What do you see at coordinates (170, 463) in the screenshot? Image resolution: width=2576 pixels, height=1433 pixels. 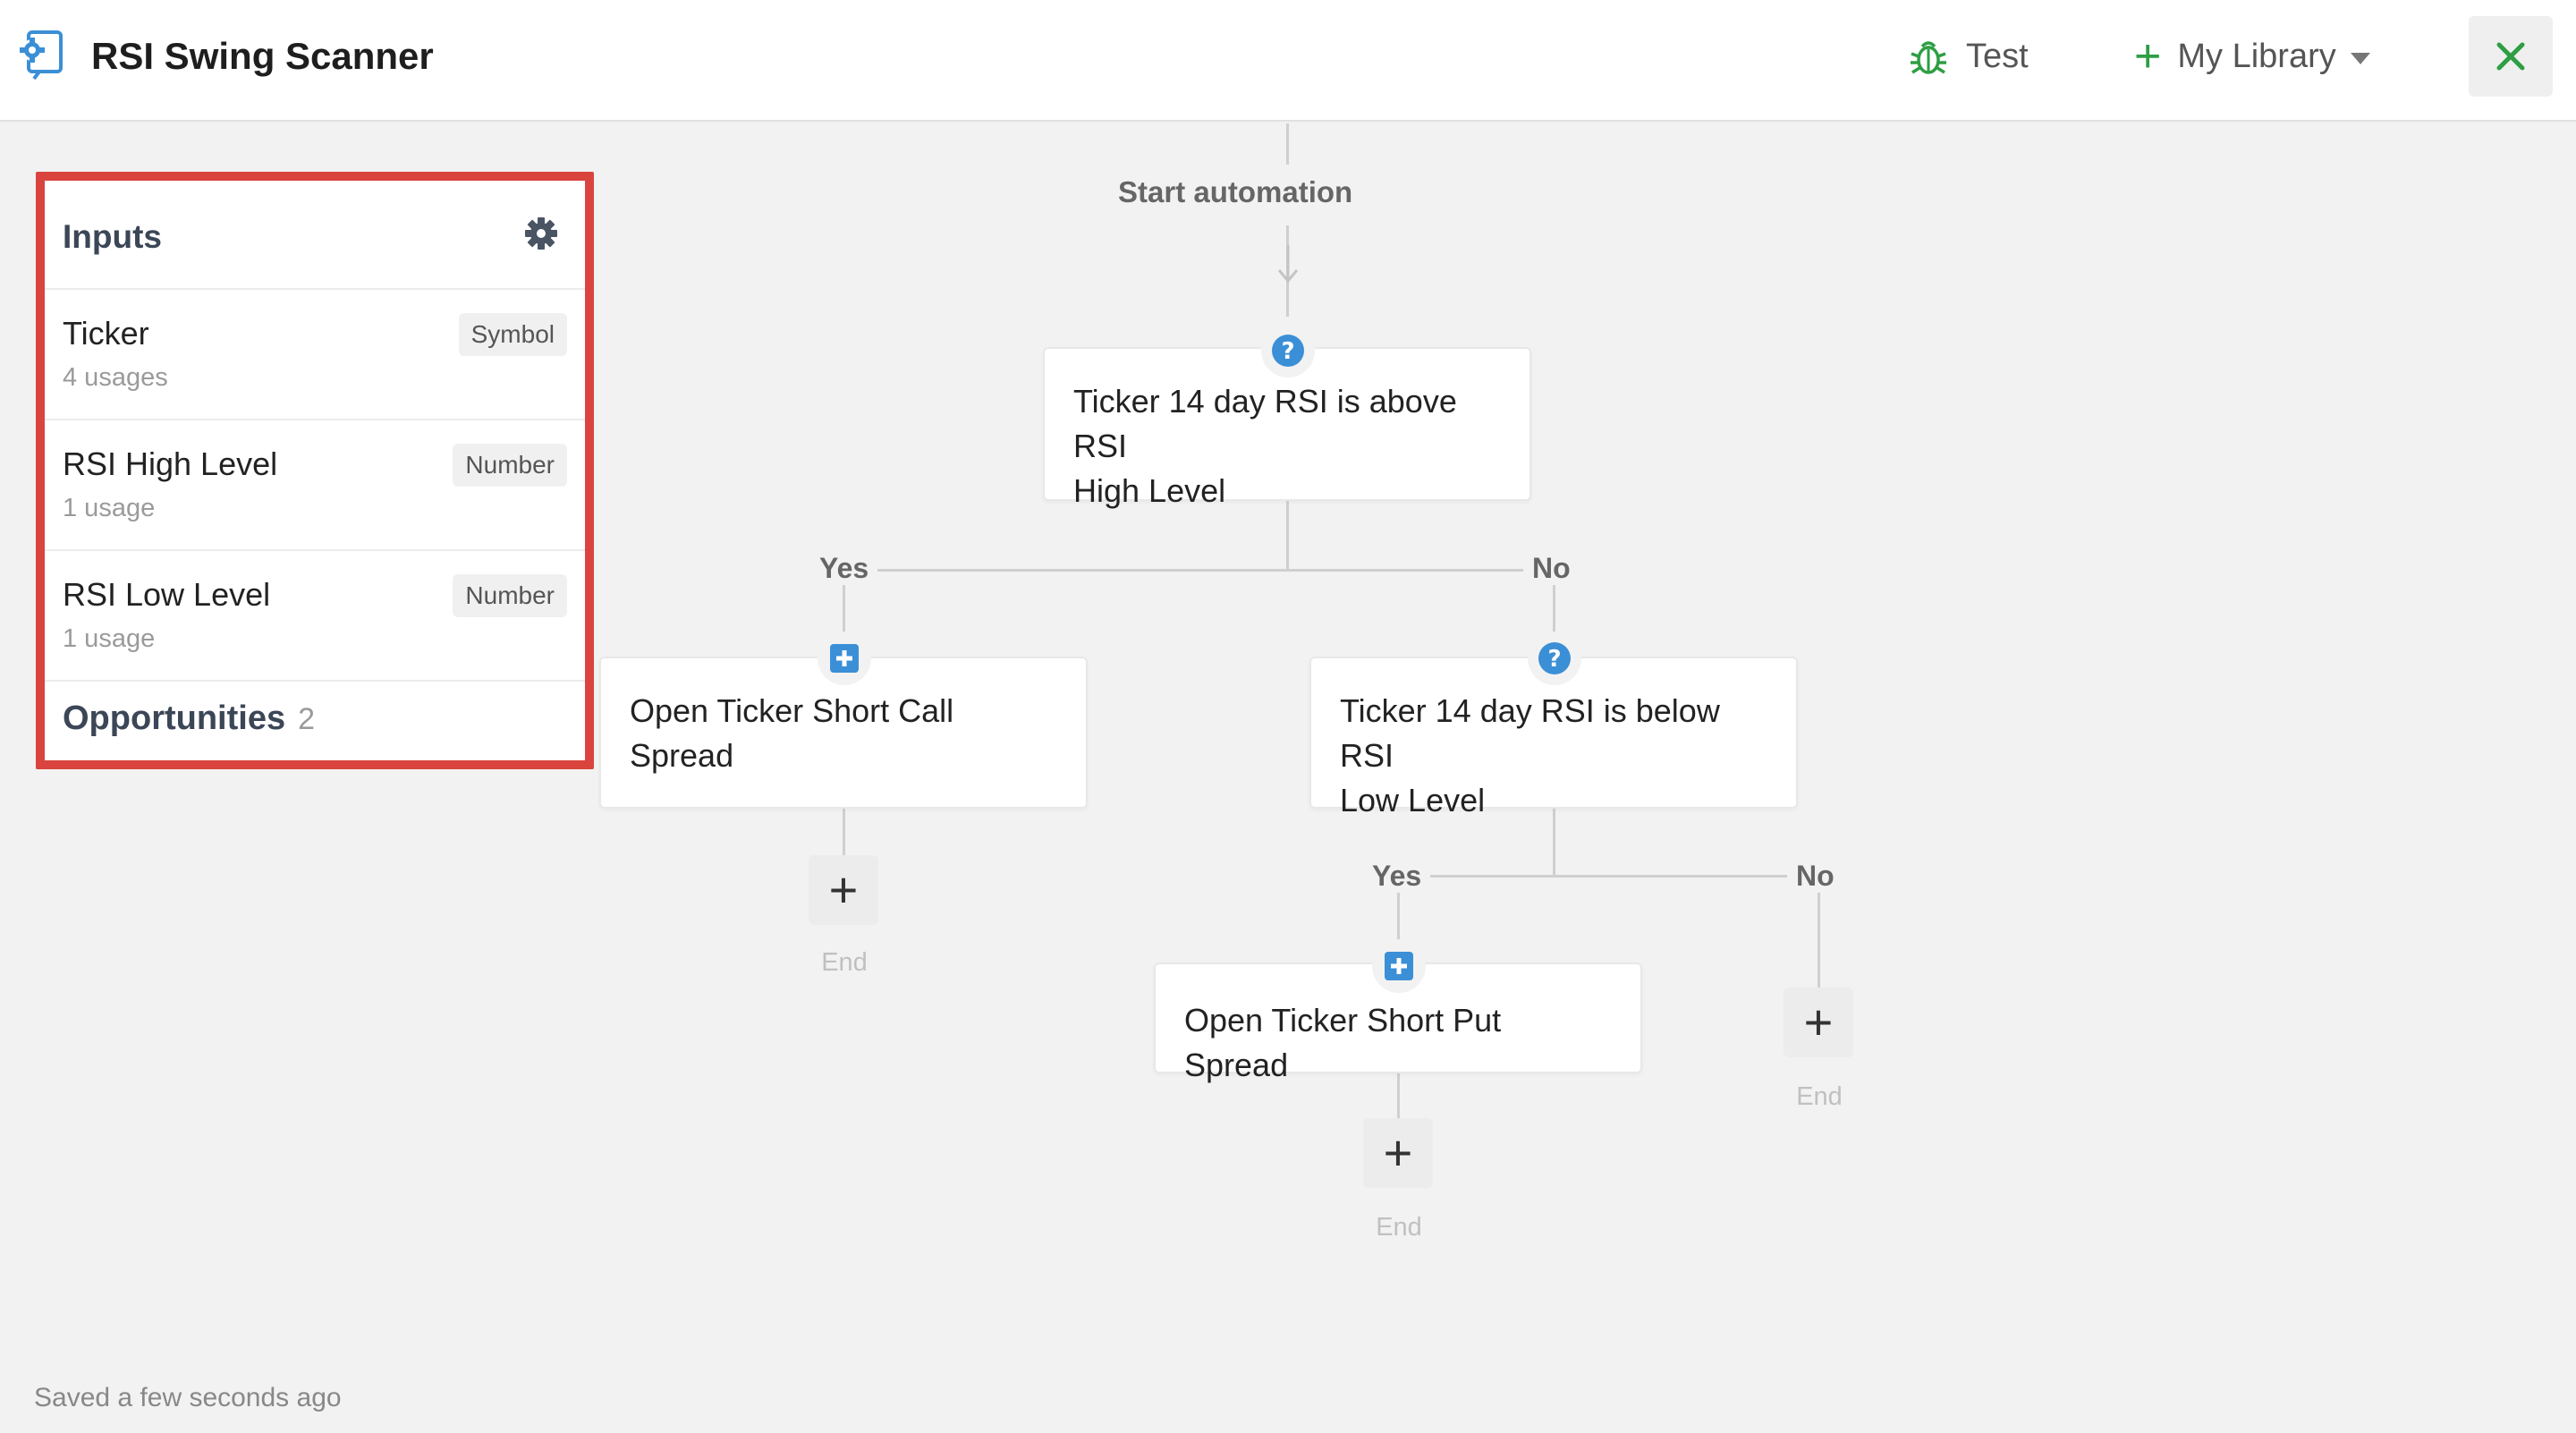 I see `input-name: RSI High Level` at bounding box center [170, 463].